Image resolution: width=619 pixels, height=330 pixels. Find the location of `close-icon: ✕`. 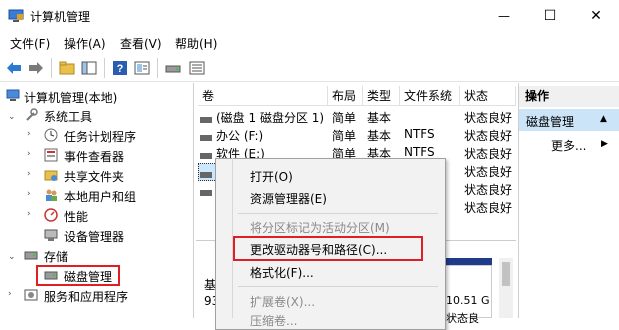

close-icon: ✕ is located at coordinates (596, 15).